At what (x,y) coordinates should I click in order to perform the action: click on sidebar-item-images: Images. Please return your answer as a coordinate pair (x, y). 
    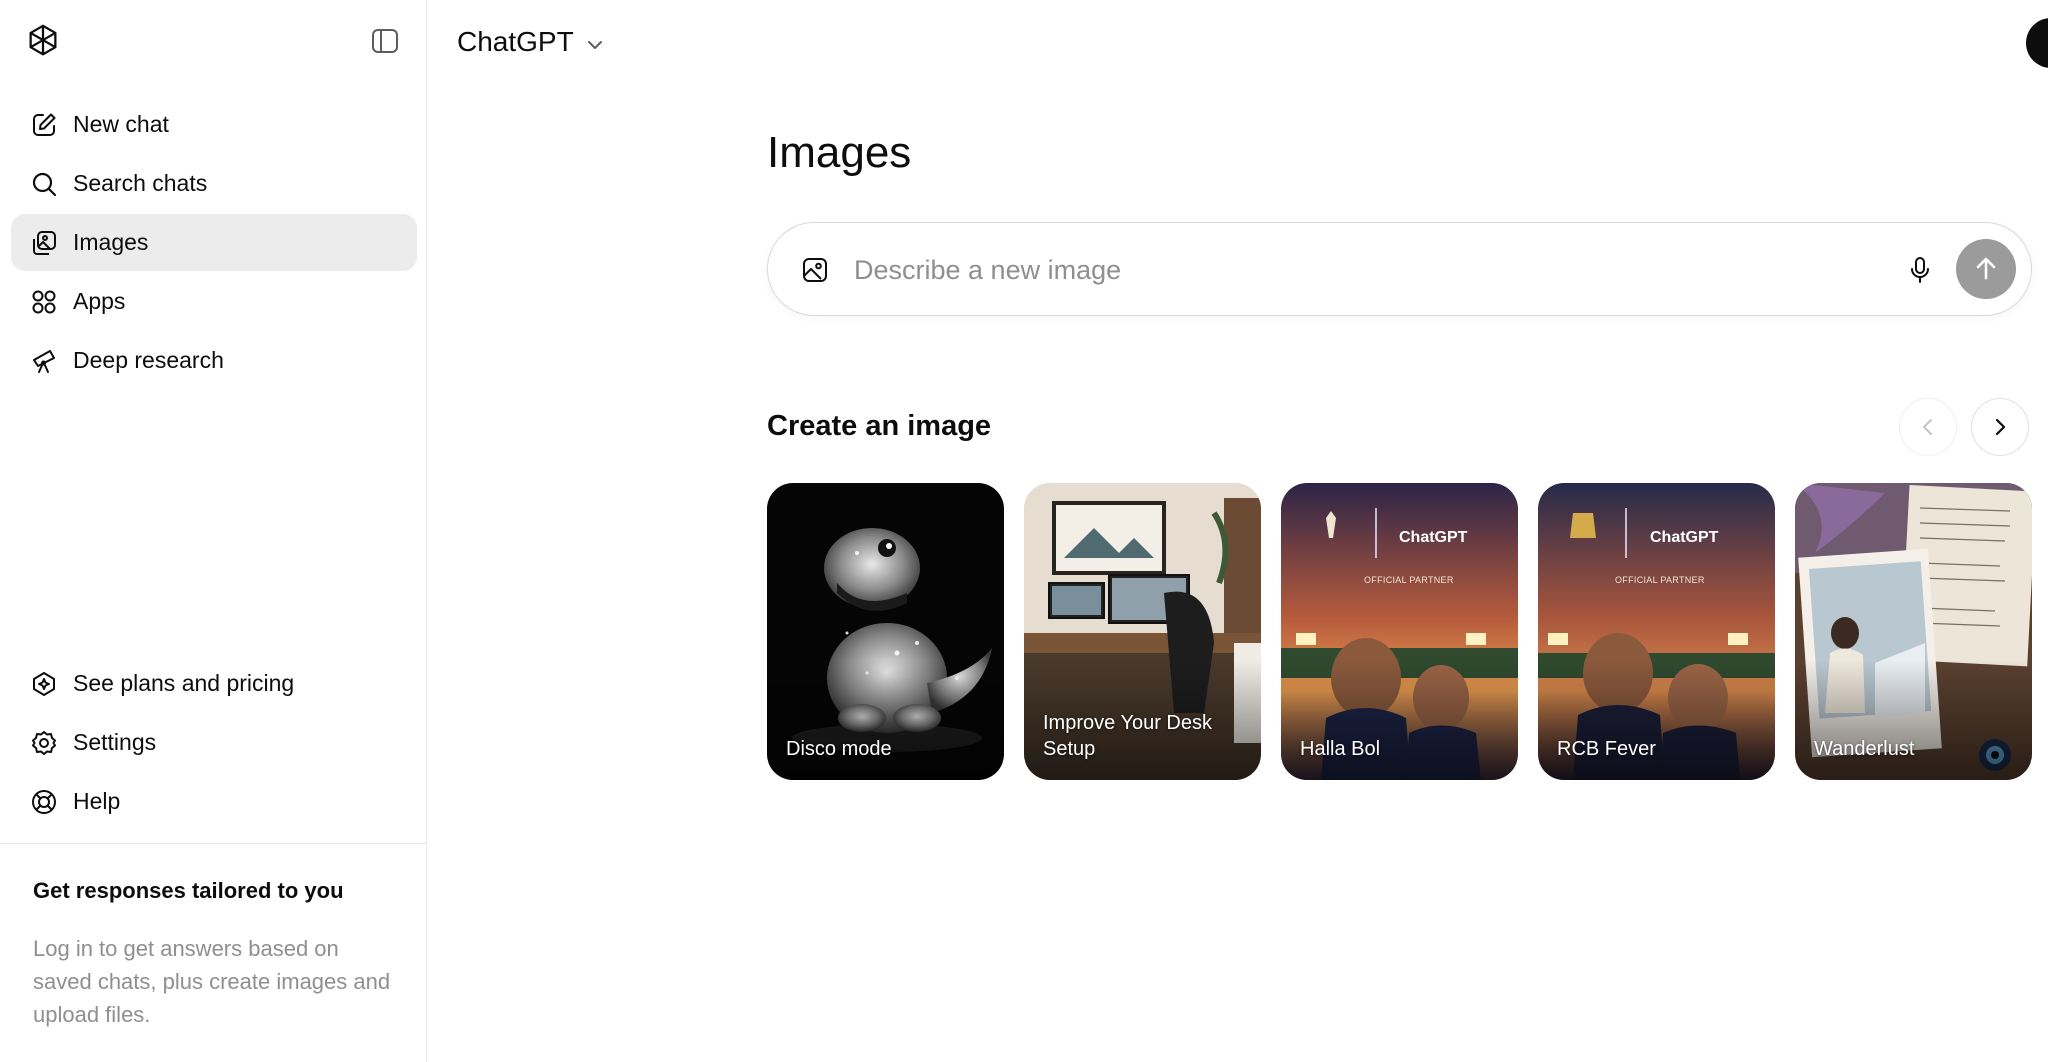
    Looking at the image, I should click on (214, 242).